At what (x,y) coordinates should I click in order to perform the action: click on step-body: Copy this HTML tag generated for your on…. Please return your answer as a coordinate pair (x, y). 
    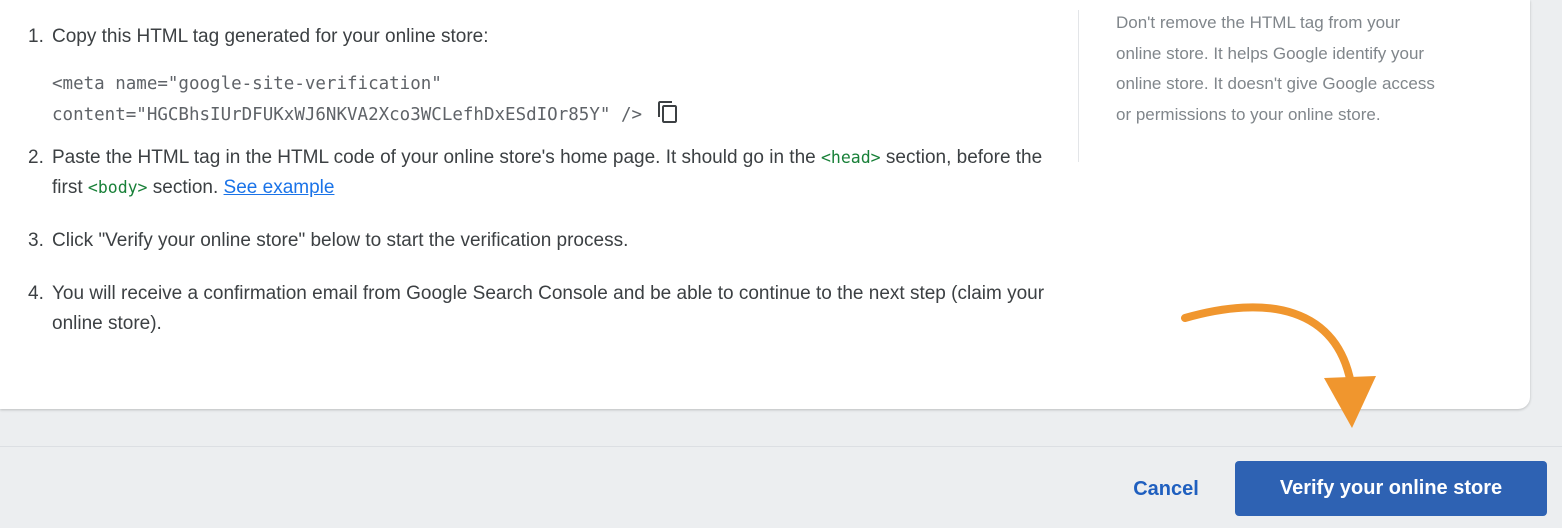
    Looking at the image, I should click on (555, 76).